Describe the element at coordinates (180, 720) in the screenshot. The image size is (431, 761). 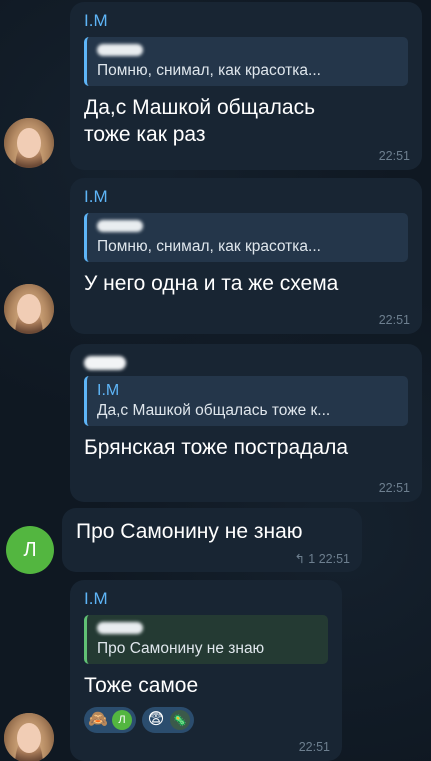
I see `reactor-avatar: 🦠` at that location.